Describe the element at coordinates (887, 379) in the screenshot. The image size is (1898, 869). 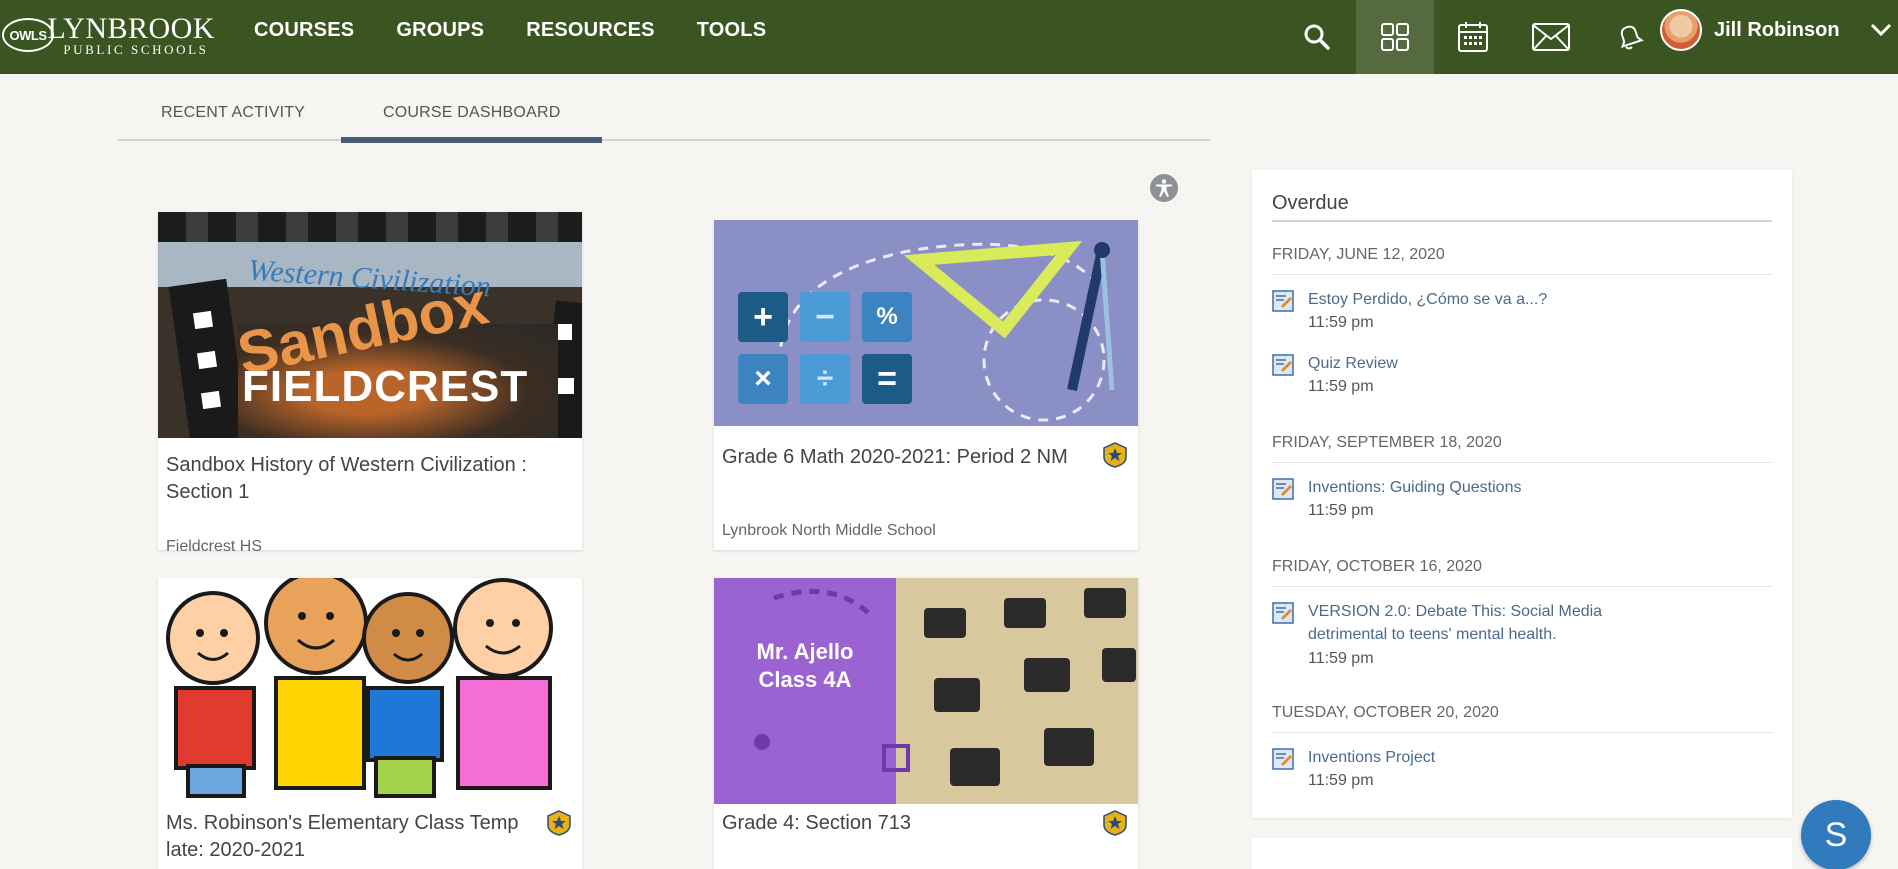
I see `equals-icon: =` at that location.